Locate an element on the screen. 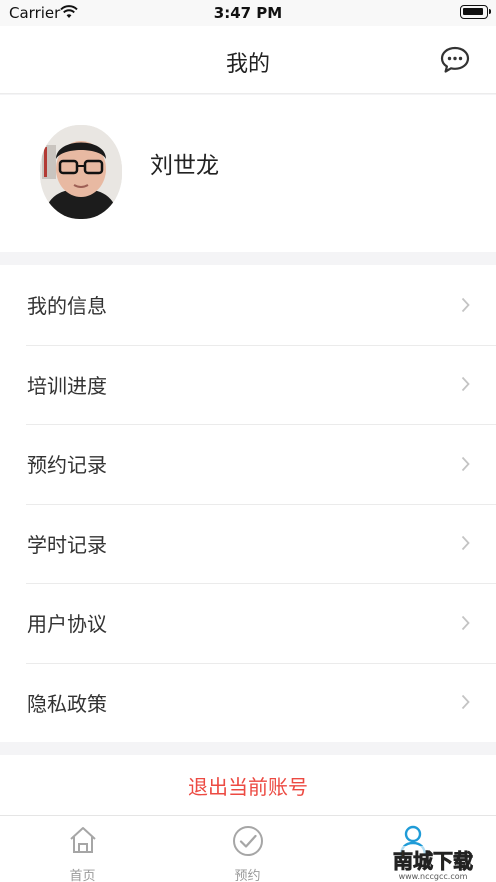 The image size is (496, 882). status-bar: Carrier 3:47 PM is located at coordinates (248, 13).